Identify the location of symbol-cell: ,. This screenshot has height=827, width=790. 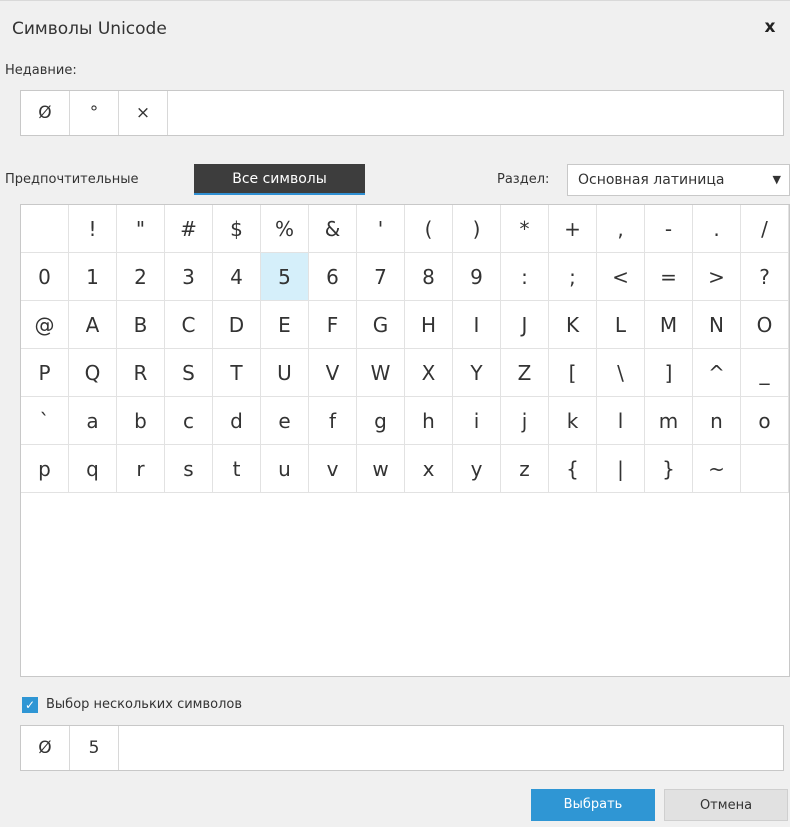
(621, 229).